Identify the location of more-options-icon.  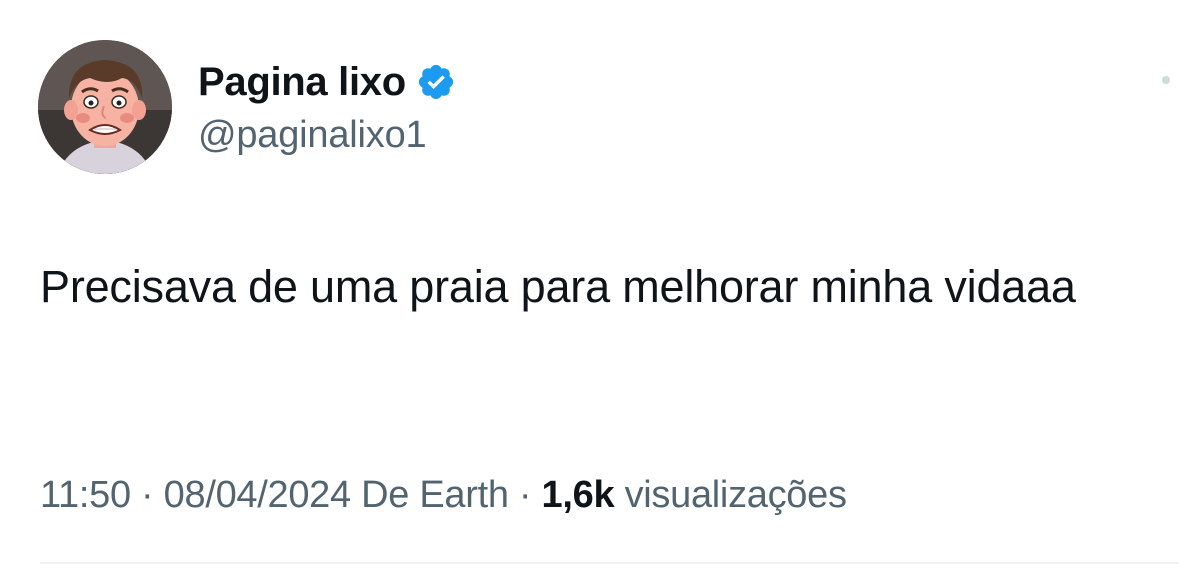
(1167, 81).